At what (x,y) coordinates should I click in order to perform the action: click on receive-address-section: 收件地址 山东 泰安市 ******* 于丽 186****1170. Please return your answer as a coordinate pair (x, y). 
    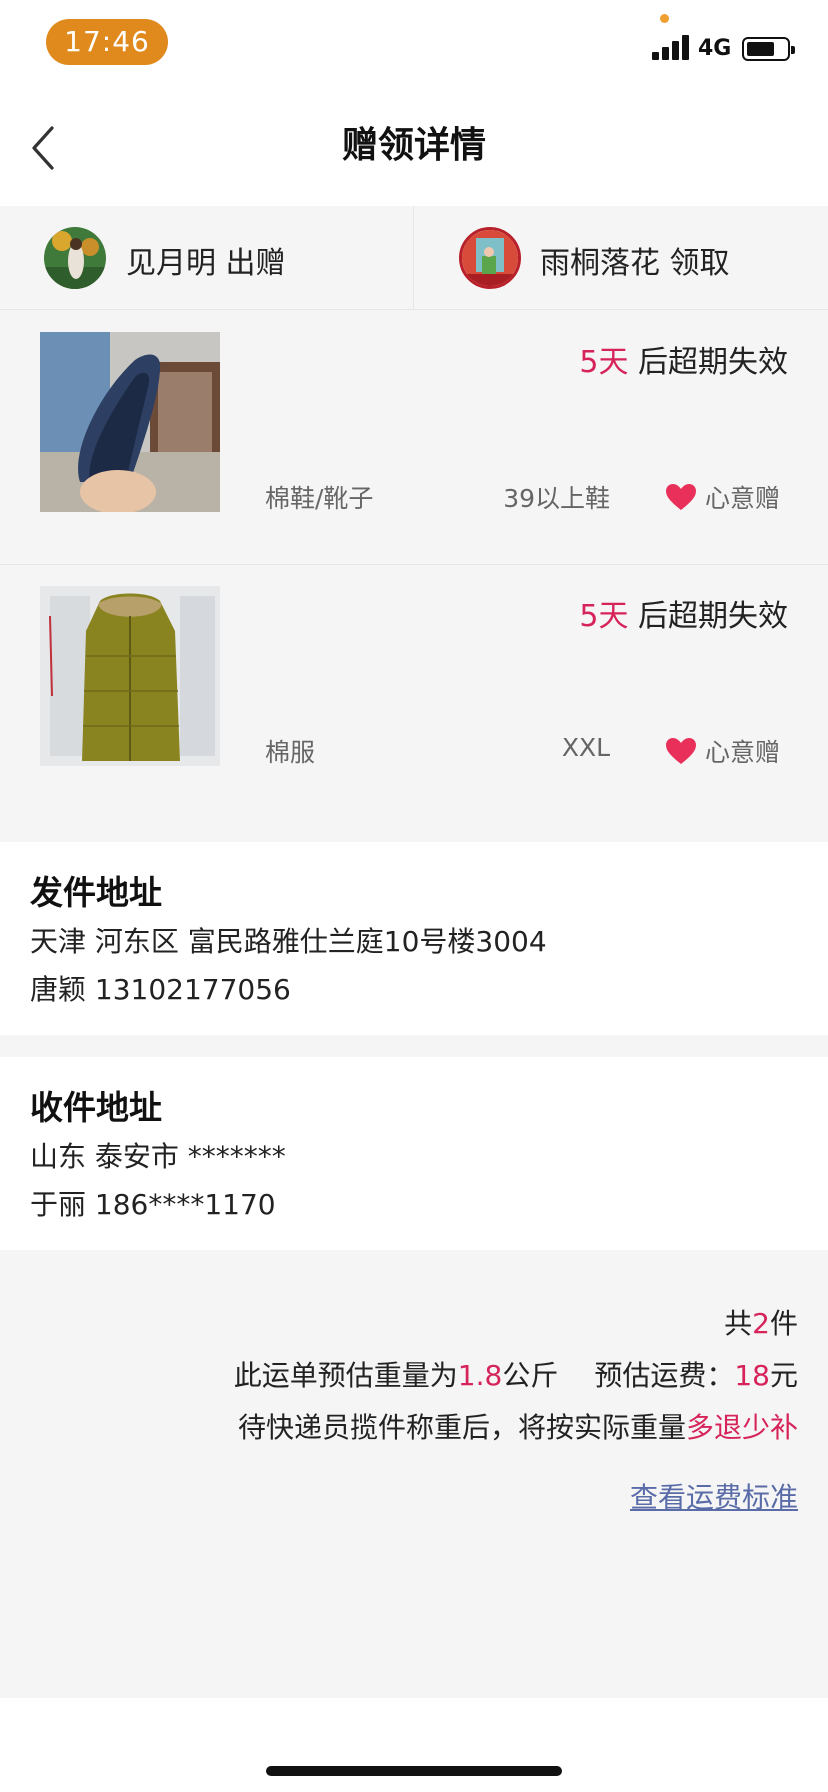
    Looking at the image, I should click on (414, 1153).